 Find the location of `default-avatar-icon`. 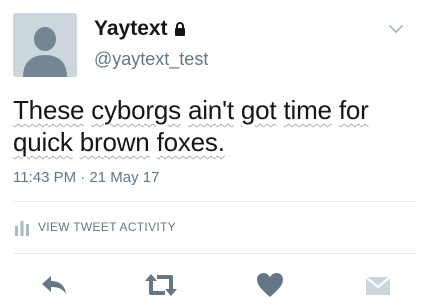

default-avatar-icon is located at coordinates (45, 45).